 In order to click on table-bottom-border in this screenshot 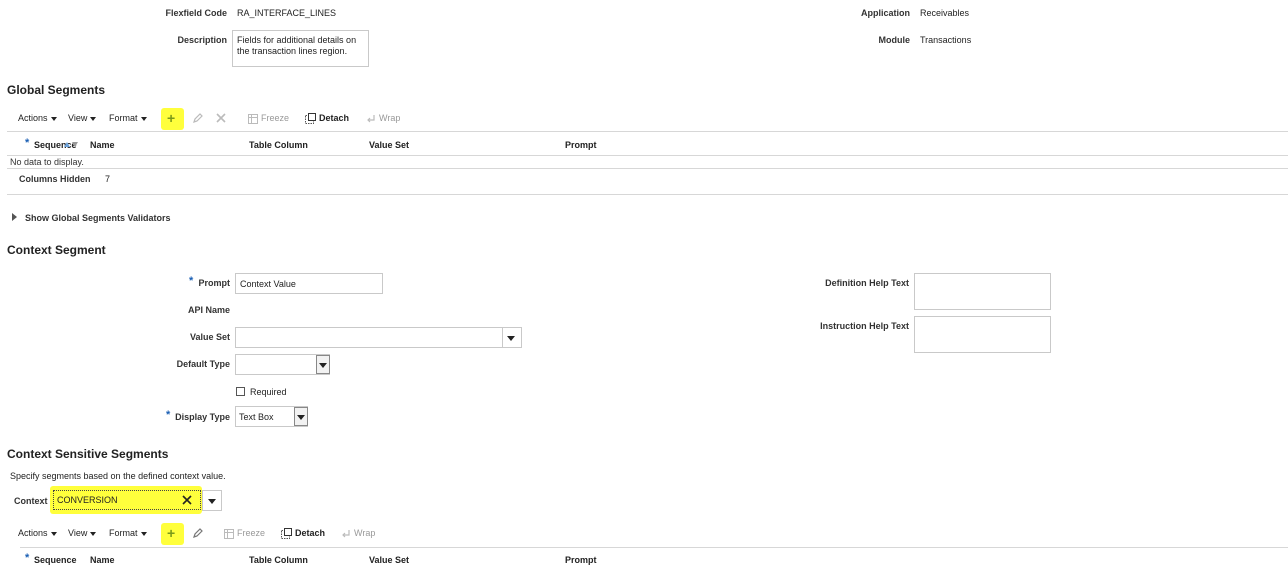, I will do `click(647, 194)`.